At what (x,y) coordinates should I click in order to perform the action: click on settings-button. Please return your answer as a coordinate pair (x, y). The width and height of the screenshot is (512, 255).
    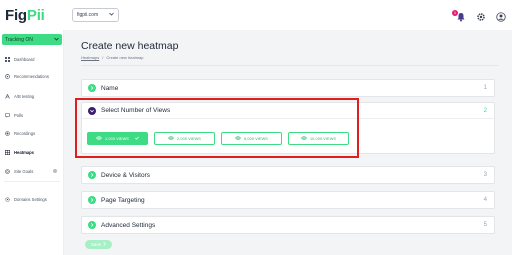
    Looking at the image, I should click on (481, 15).